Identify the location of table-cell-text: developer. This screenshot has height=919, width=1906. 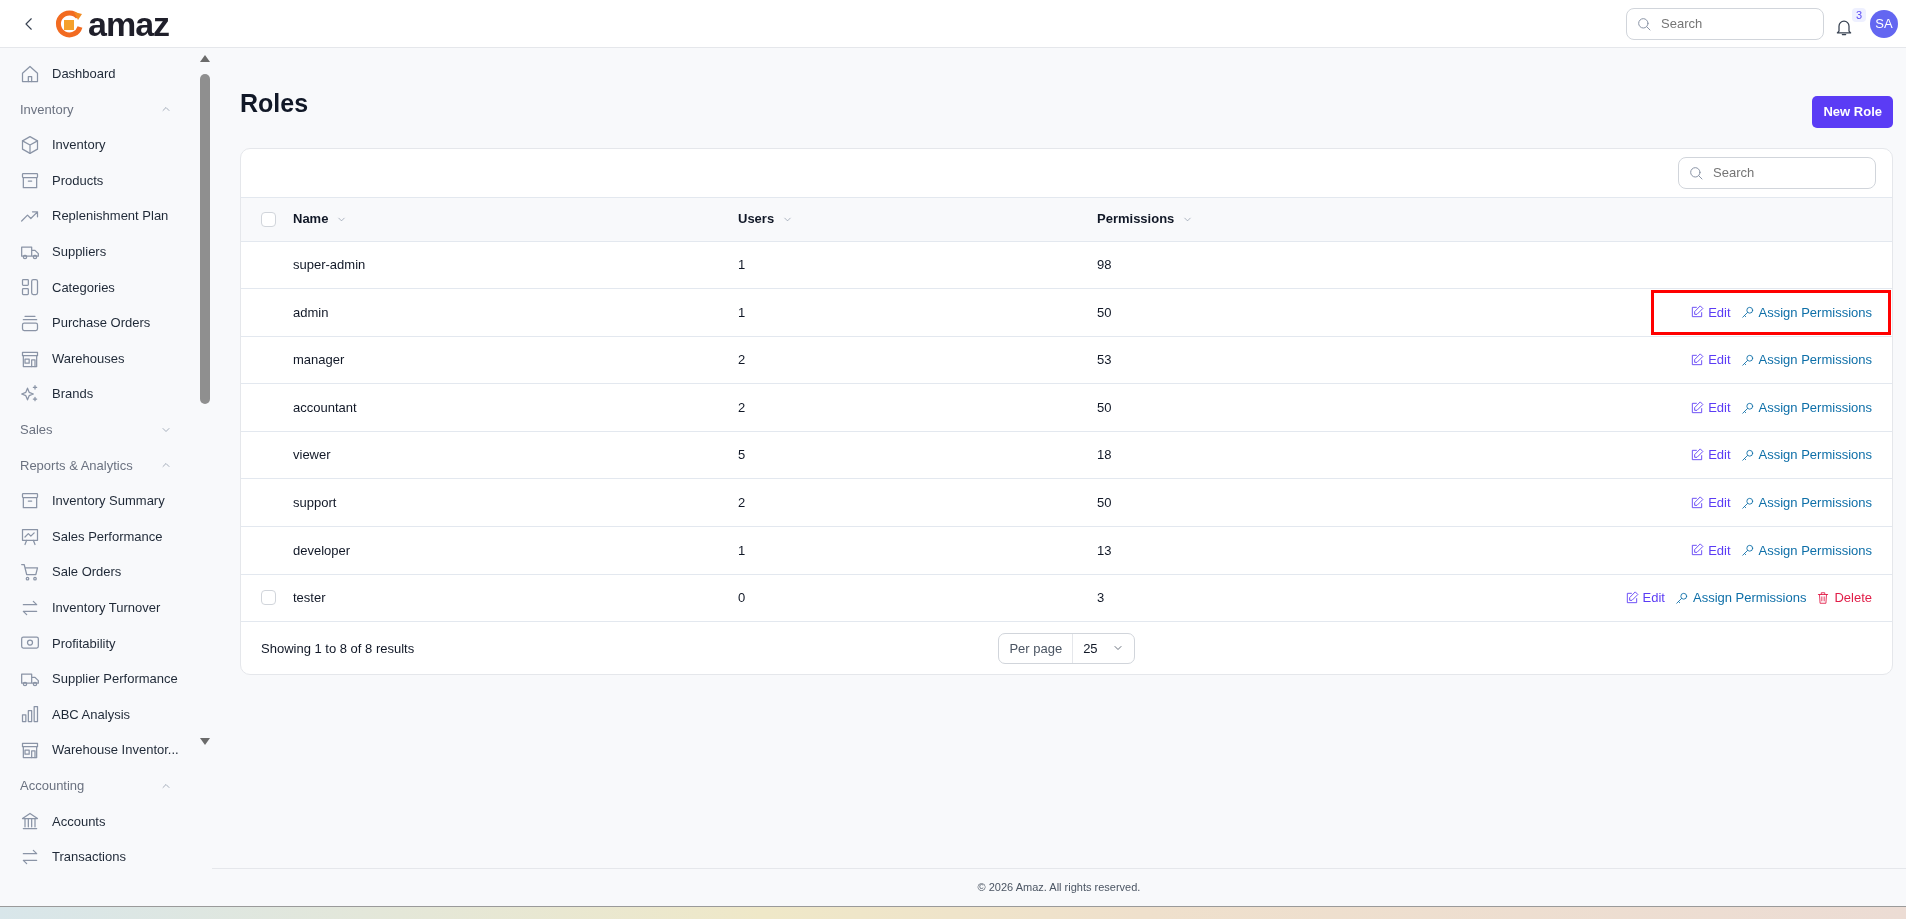
(322, 550).